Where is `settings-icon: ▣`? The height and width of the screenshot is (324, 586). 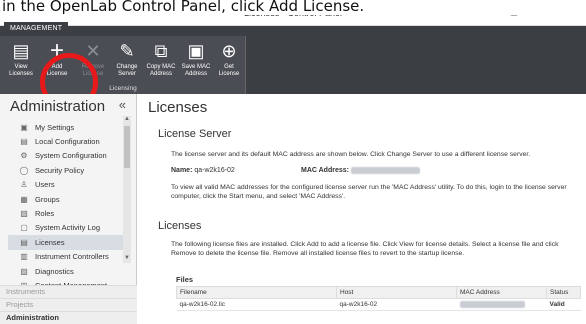 settings-icon: ▣ is located at coordinates (24, 127).